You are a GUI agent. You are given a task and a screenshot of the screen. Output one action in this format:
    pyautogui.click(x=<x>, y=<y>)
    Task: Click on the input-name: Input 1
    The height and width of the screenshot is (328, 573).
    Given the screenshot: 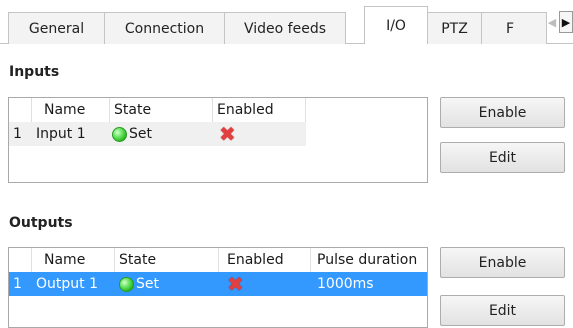 What is the action you would take?
    pyautogui.click(x=61, y=134)
    